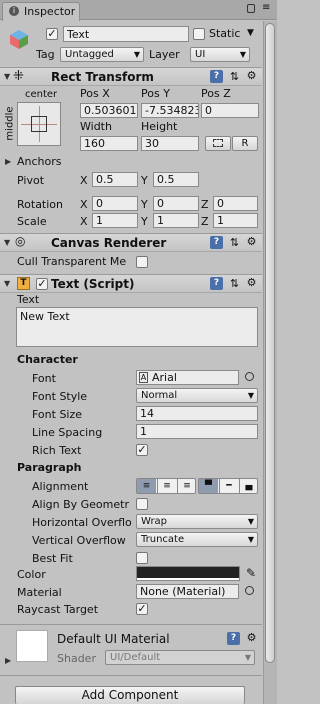  I want to click on scrollbar-thumb, so click(270, 343).